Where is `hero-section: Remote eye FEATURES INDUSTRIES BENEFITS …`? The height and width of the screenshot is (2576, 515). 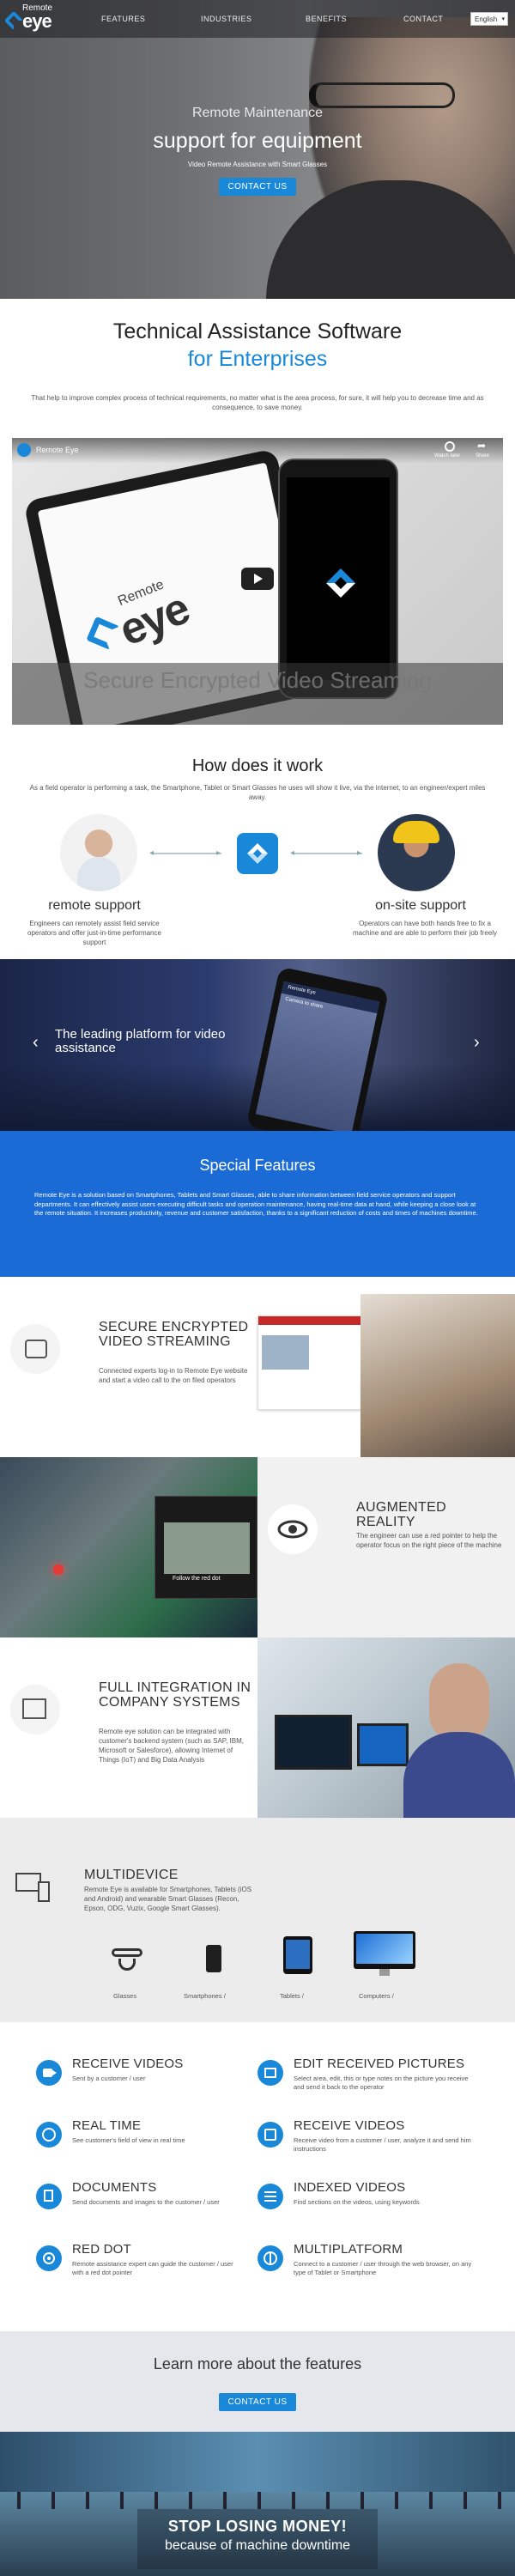 hero-section: Remote eye FEATURES INDUSTRIES BENEFITS … is located at coordinates (257, 149).